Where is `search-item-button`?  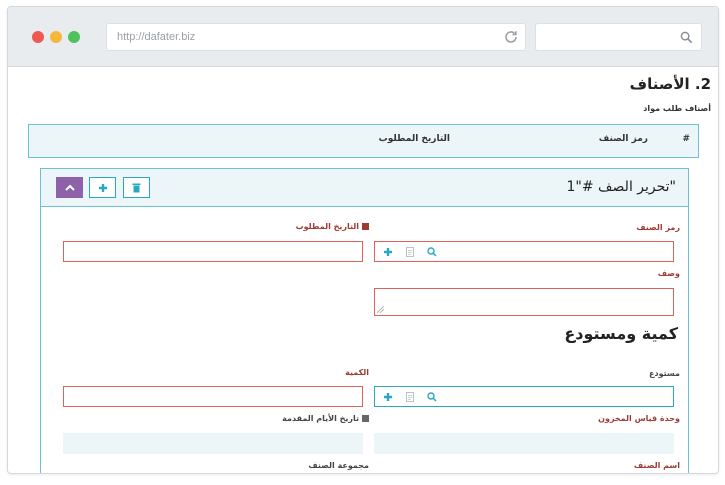
search-item-button is located at coordinates (431, 251).